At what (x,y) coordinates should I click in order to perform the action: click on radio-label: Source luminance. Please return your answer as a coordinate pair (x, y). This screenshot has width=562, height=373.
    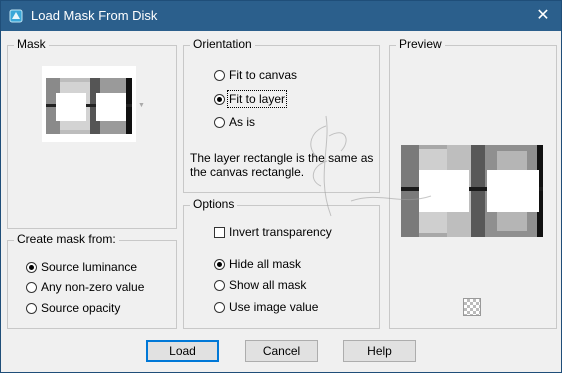
    Looking at the image, I should click on (89, 267).